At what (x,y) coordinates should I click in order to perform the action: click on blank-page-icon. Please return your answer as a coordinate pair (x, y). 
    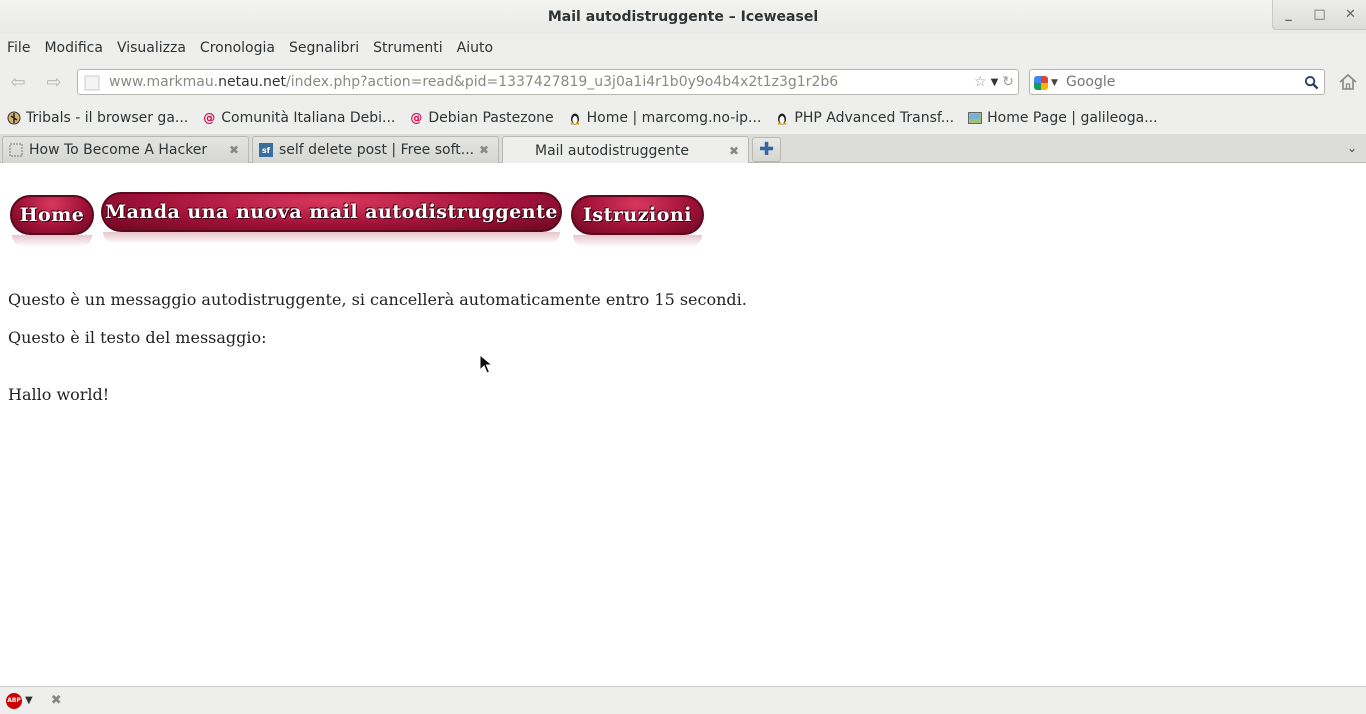
    Looking at the image, I should click on (16, 150).